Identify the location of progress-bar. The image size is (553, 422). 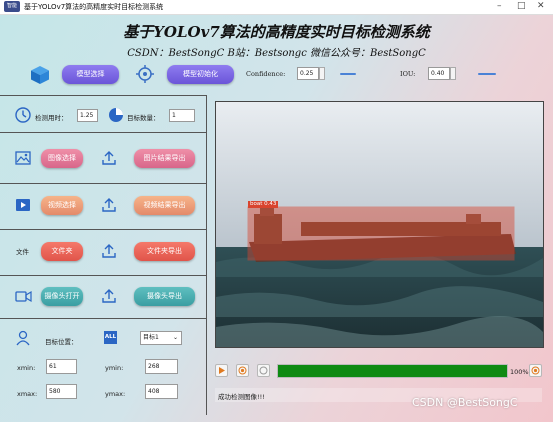
(392, 371).